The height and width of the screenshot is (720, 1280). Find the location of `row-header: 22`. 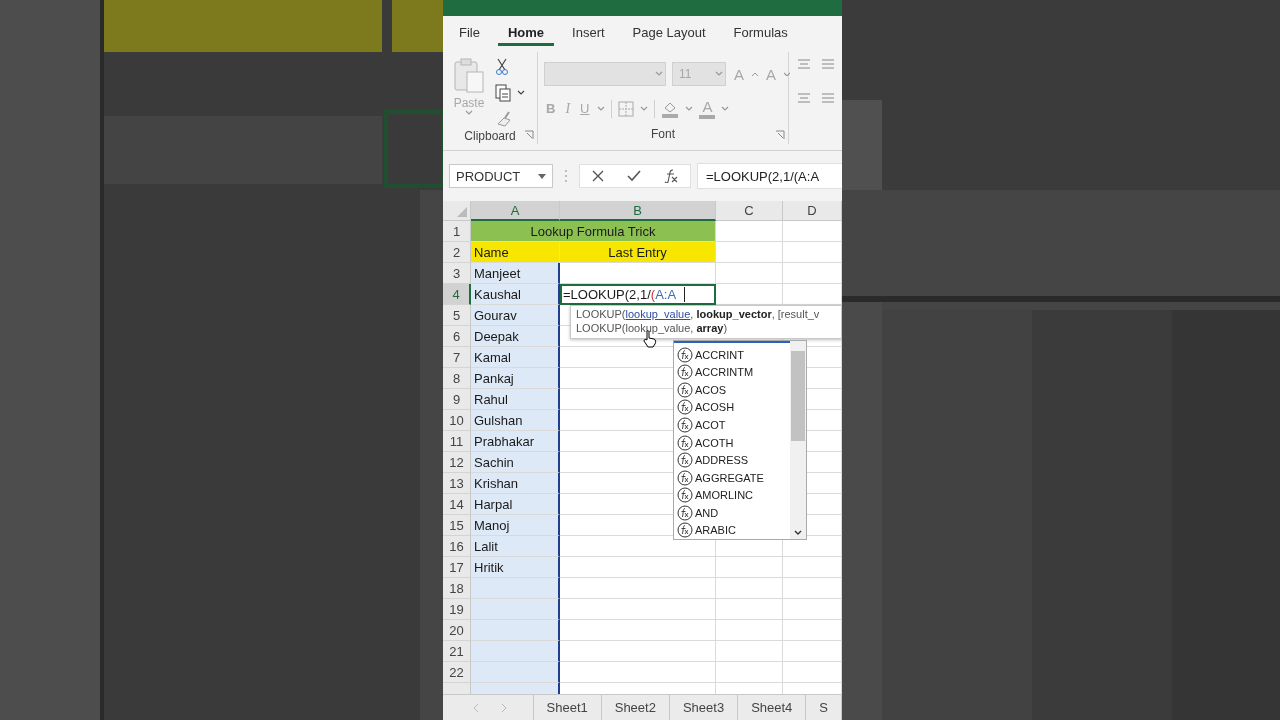

row-header: 22 is located at coordinates (457, 672).